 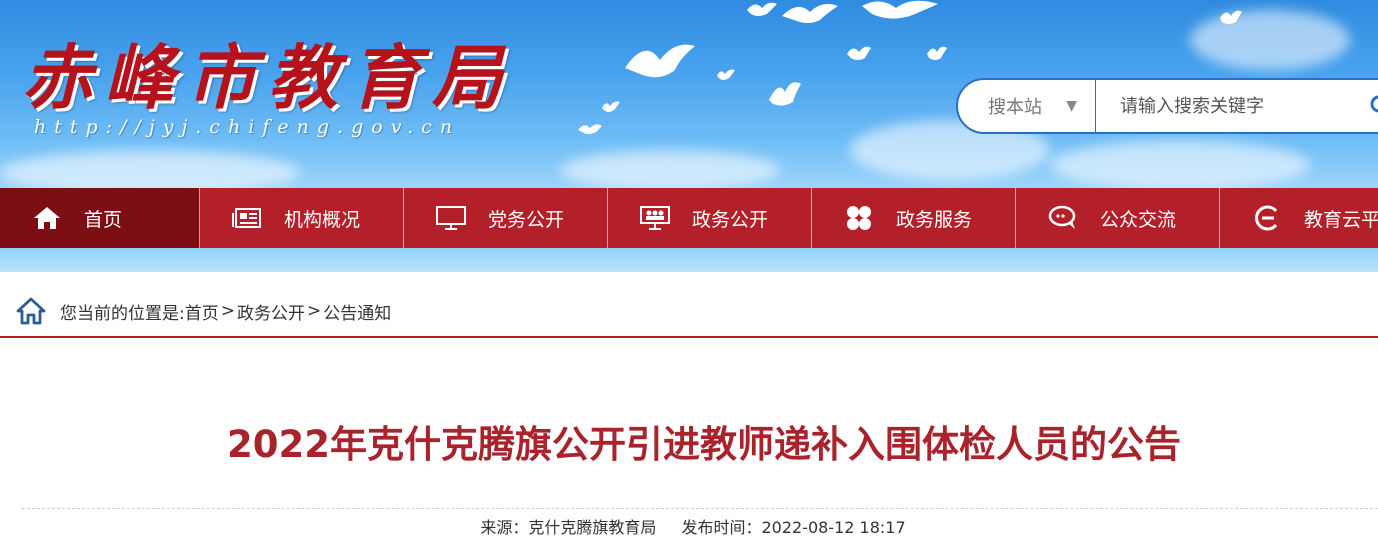 What do you see at coordinates (1267, 218) in the screenshot?
I see `cloud-e-icon` at bounding box center [1267, 218].